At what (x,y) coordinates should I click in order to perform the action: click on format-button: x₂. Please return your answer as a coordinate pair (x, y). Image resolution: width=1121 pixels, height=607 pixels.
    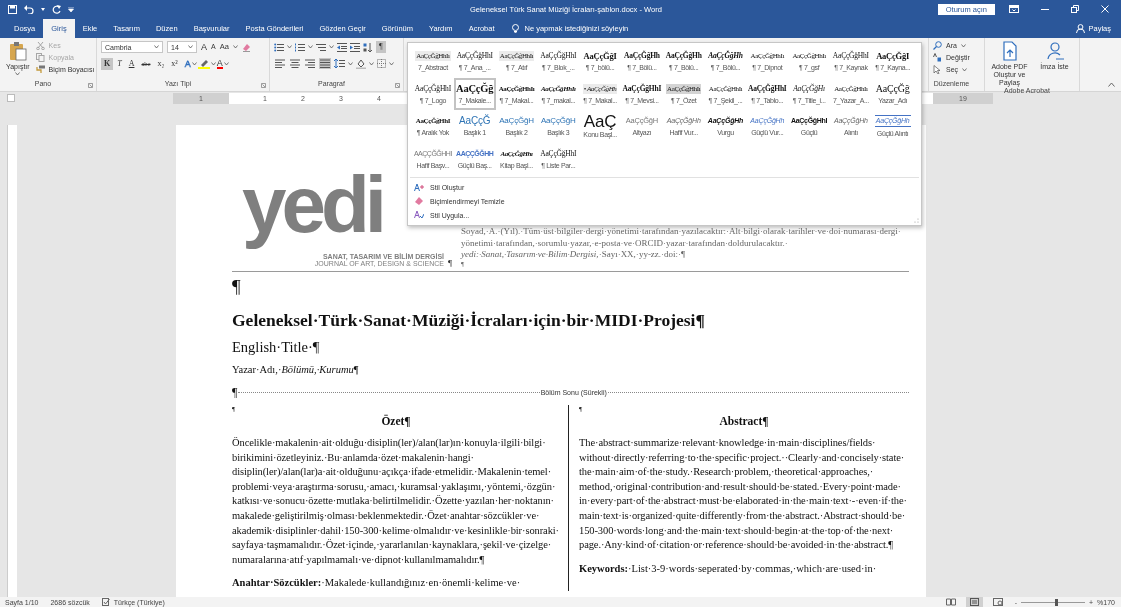
    Looking at the image, I should click on (161, 64).